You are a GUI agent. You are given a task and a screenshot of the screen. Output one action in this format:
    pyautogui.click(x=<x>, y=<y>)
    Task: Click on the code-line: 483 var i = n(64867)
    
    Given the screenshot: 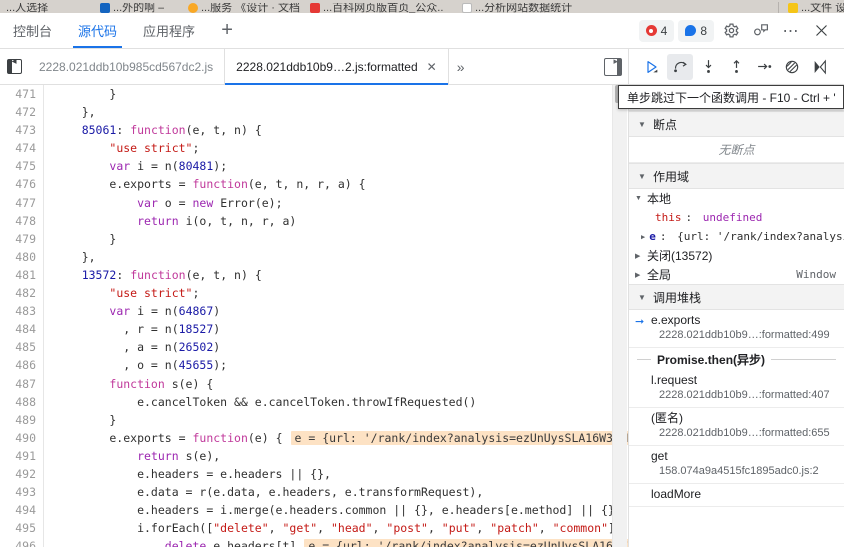 What is the action you would take?
    pyautogui.click(x=314, y=311)
    